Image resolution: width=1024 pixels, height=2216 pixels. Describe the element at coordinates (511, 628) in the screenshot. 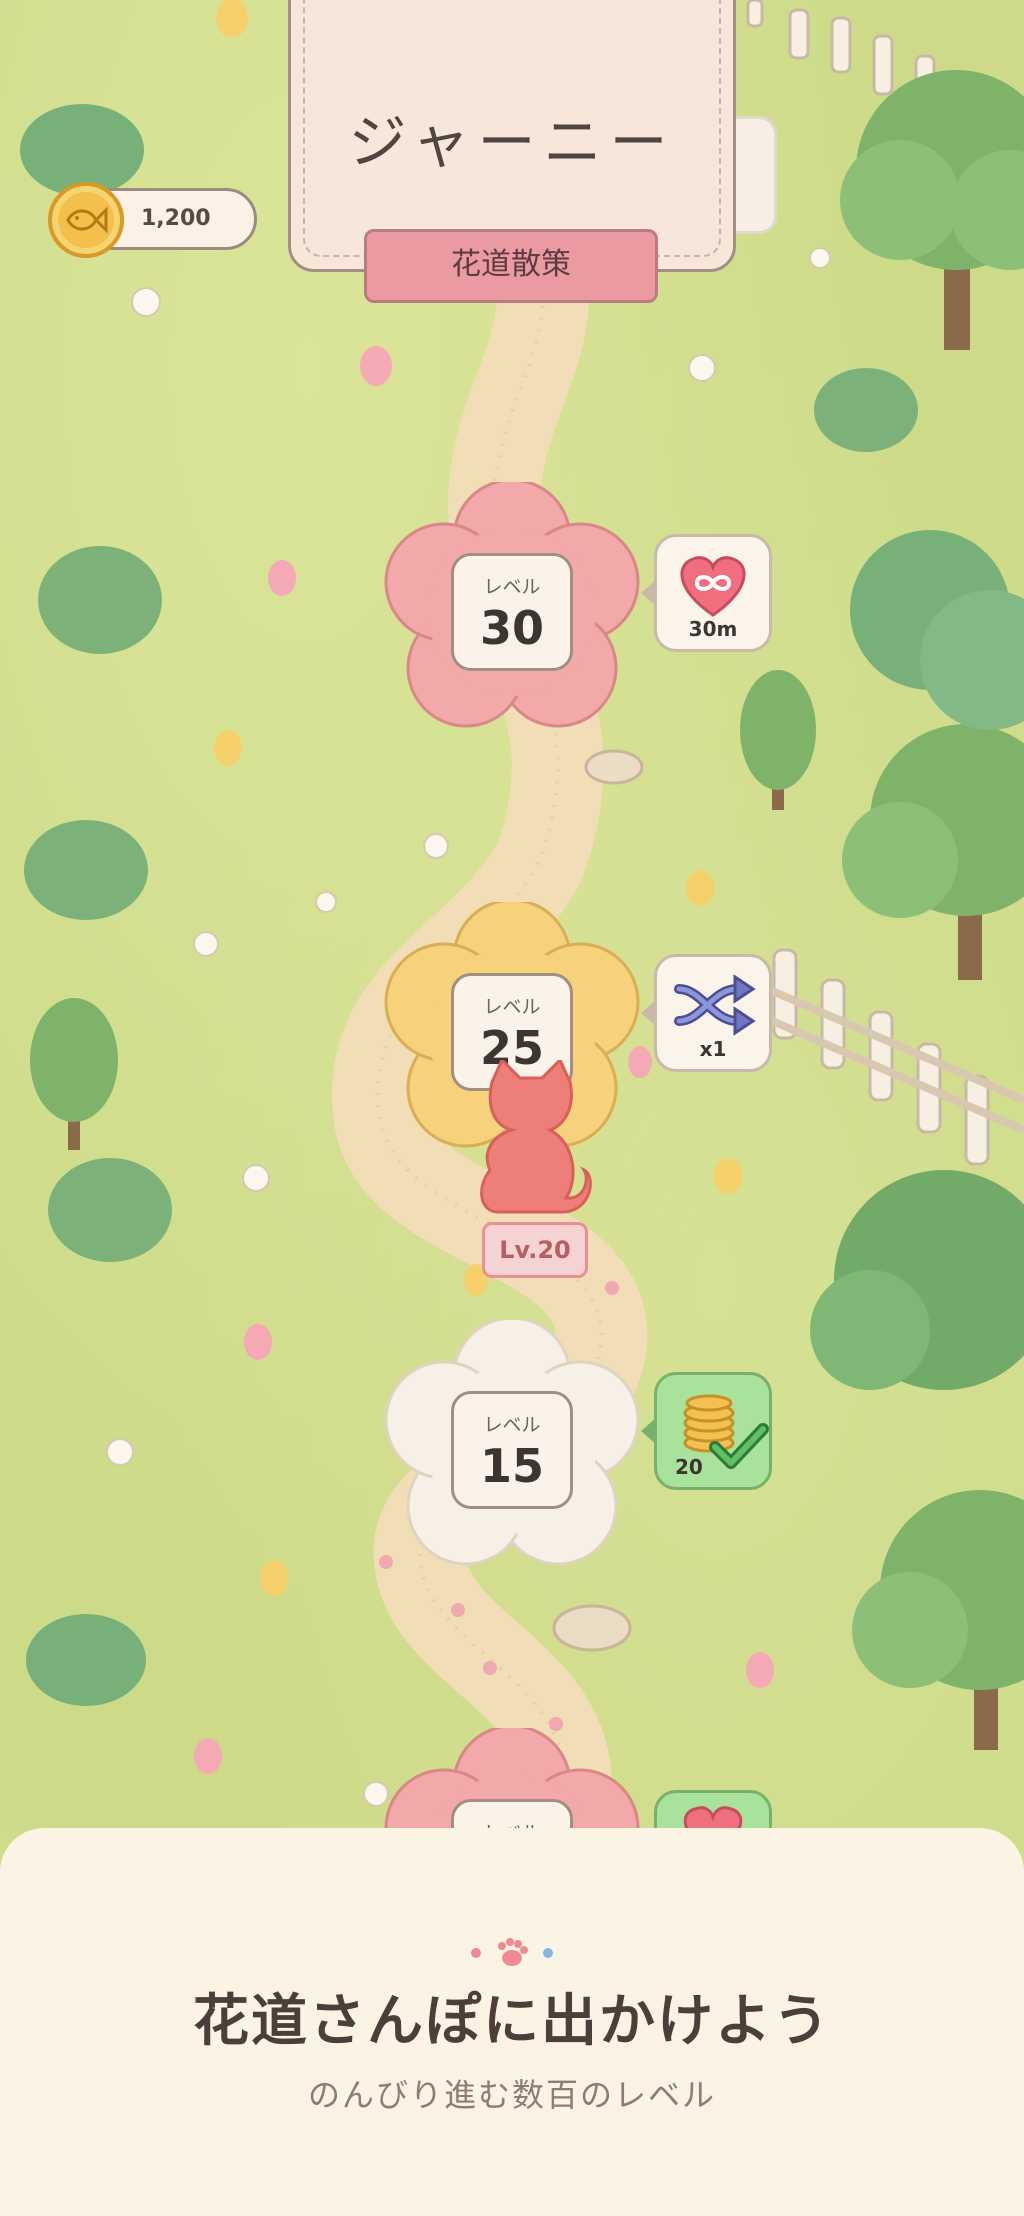

I see `level-number: 30` at that location.